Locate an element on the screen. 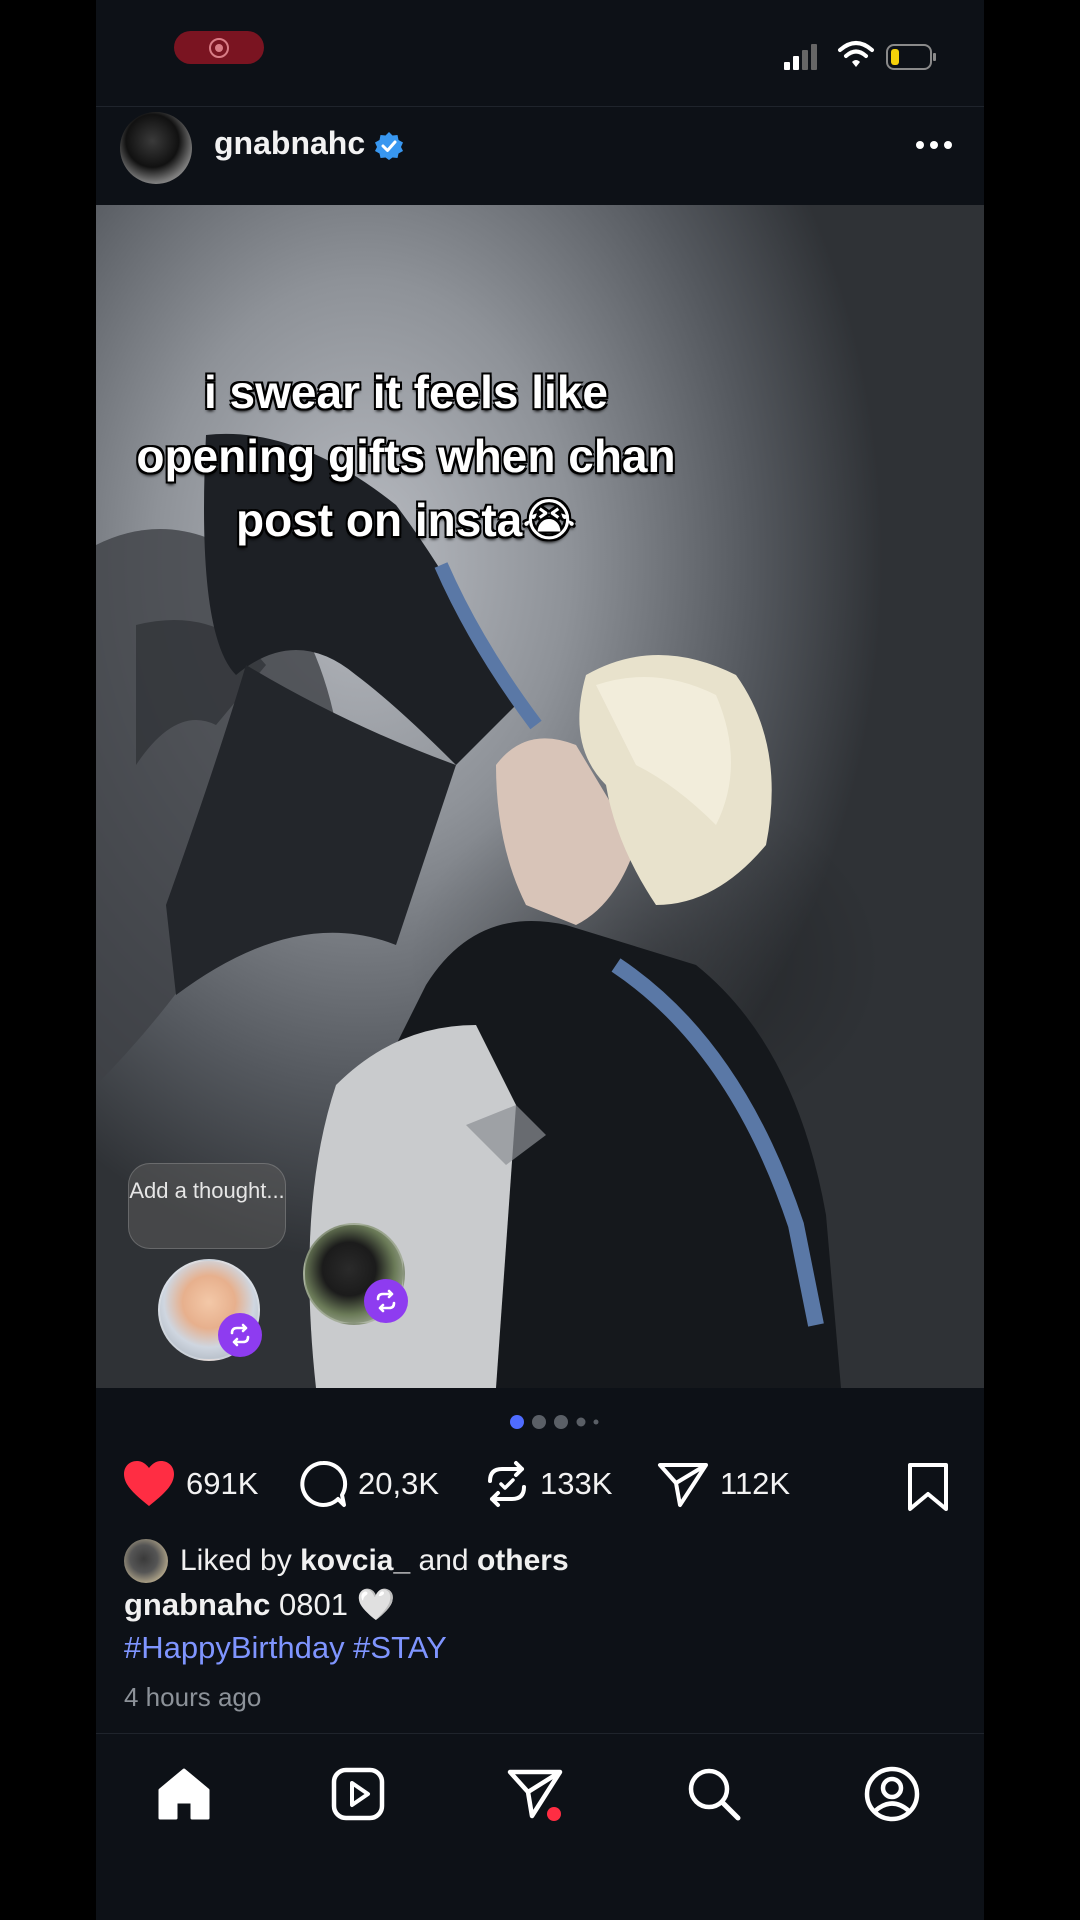 The height and width of the screenshot is (1920, 1080). like-count: 691K is located at coordinates (222, 1483).